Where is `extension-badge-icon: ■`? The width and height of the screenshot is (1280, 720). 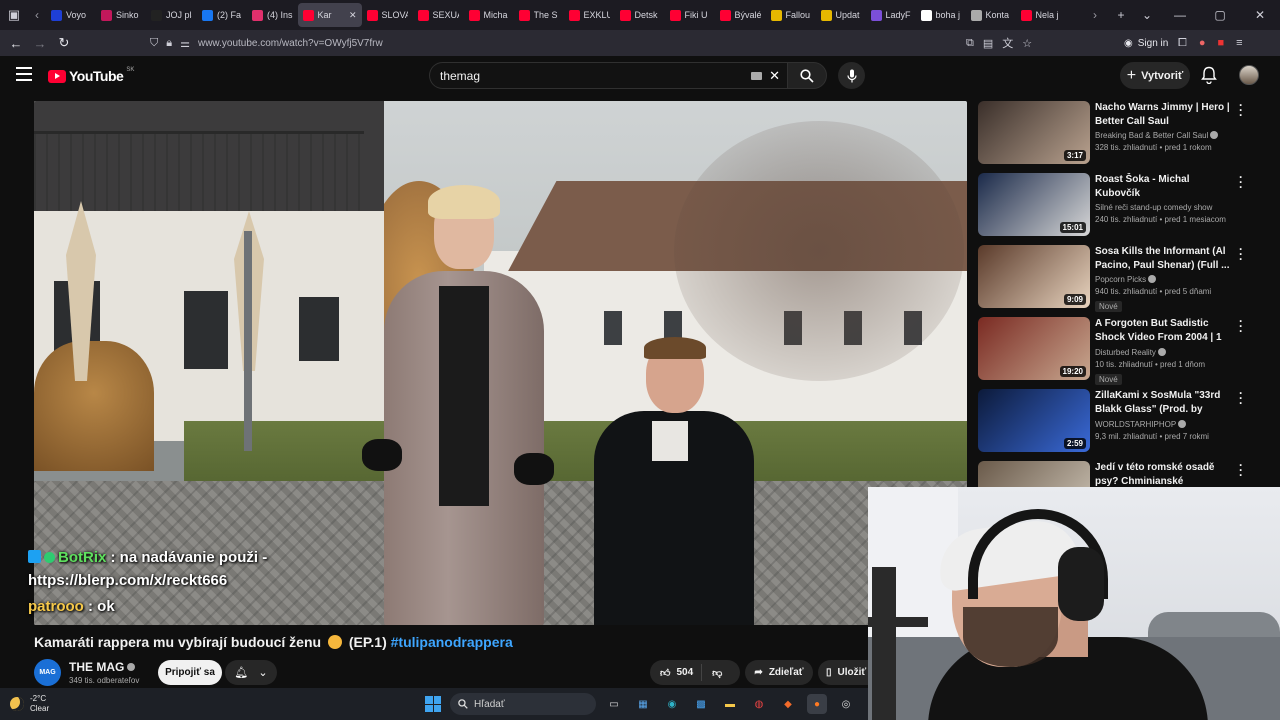 extension-badge-icon: ■ is located at coordinates (1220, 43).